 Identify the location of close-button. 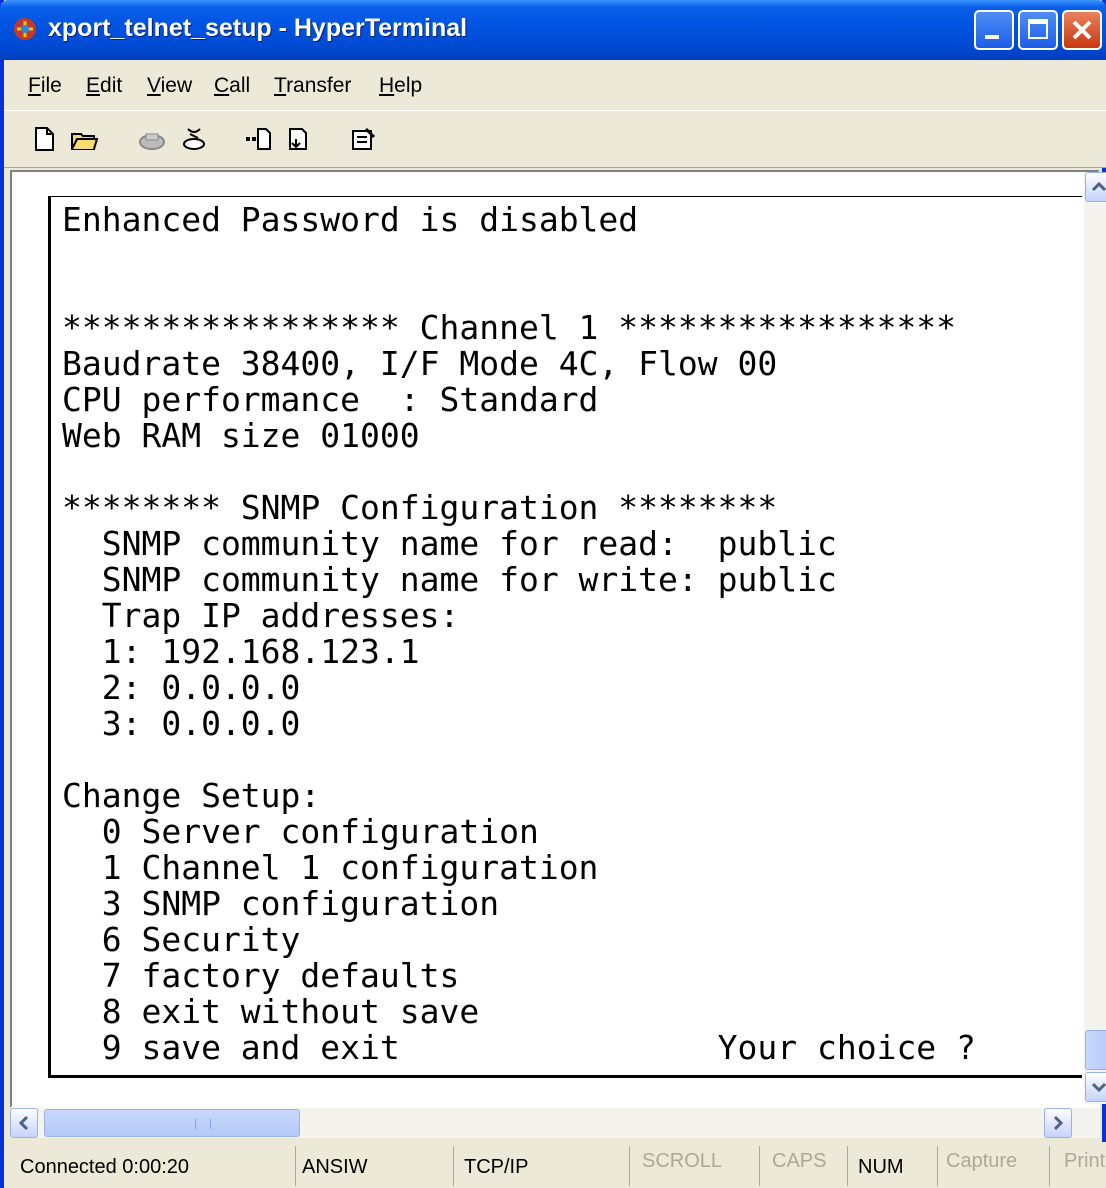
(1082, 30).